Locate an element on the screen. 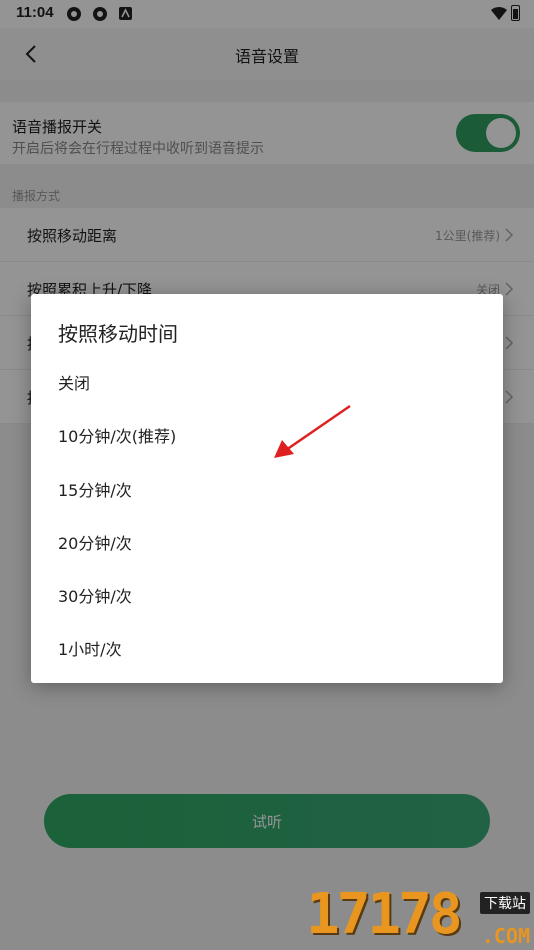 The height and width of the screenshot is (950, 534). dialog-title: 按照移动时间 is located at coordinates (118, 334).